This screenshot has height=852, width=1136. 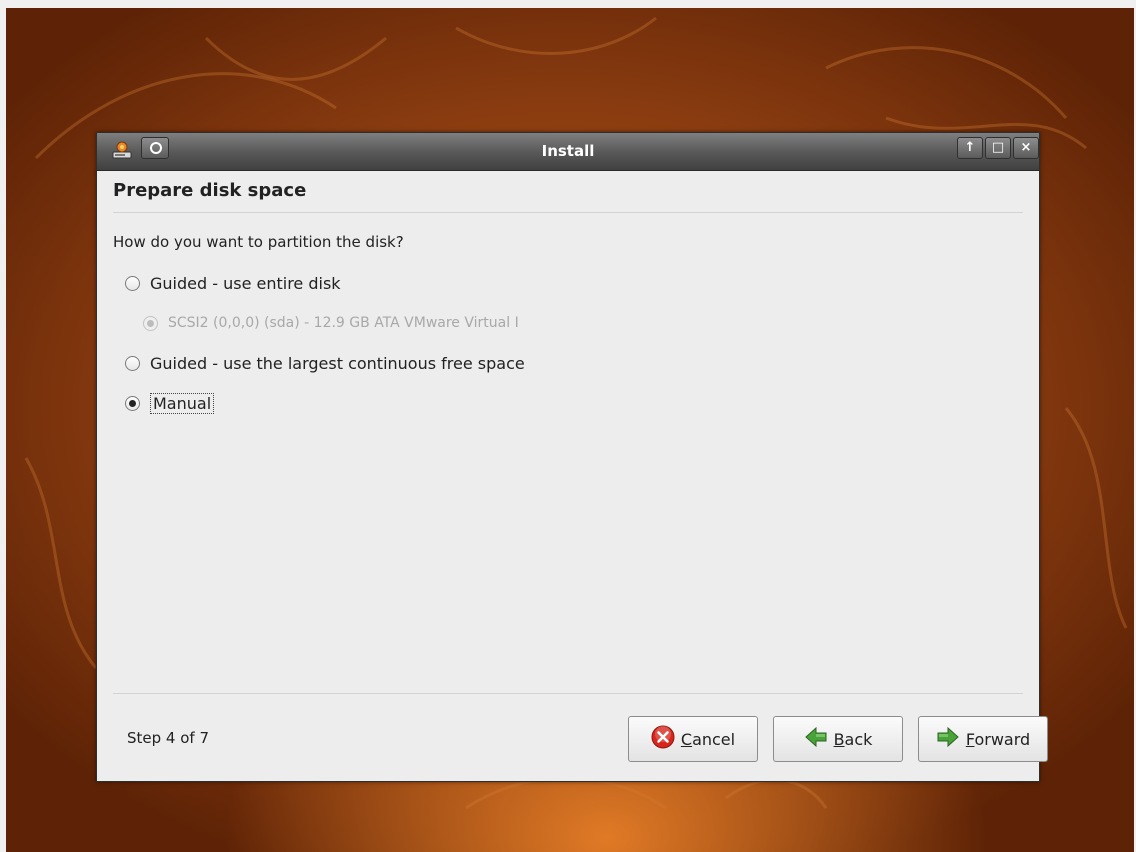 What do you see at coordinates (182, 403) in the screenshot?
I see `option-label: Manual` at bounding box center [182, 403].